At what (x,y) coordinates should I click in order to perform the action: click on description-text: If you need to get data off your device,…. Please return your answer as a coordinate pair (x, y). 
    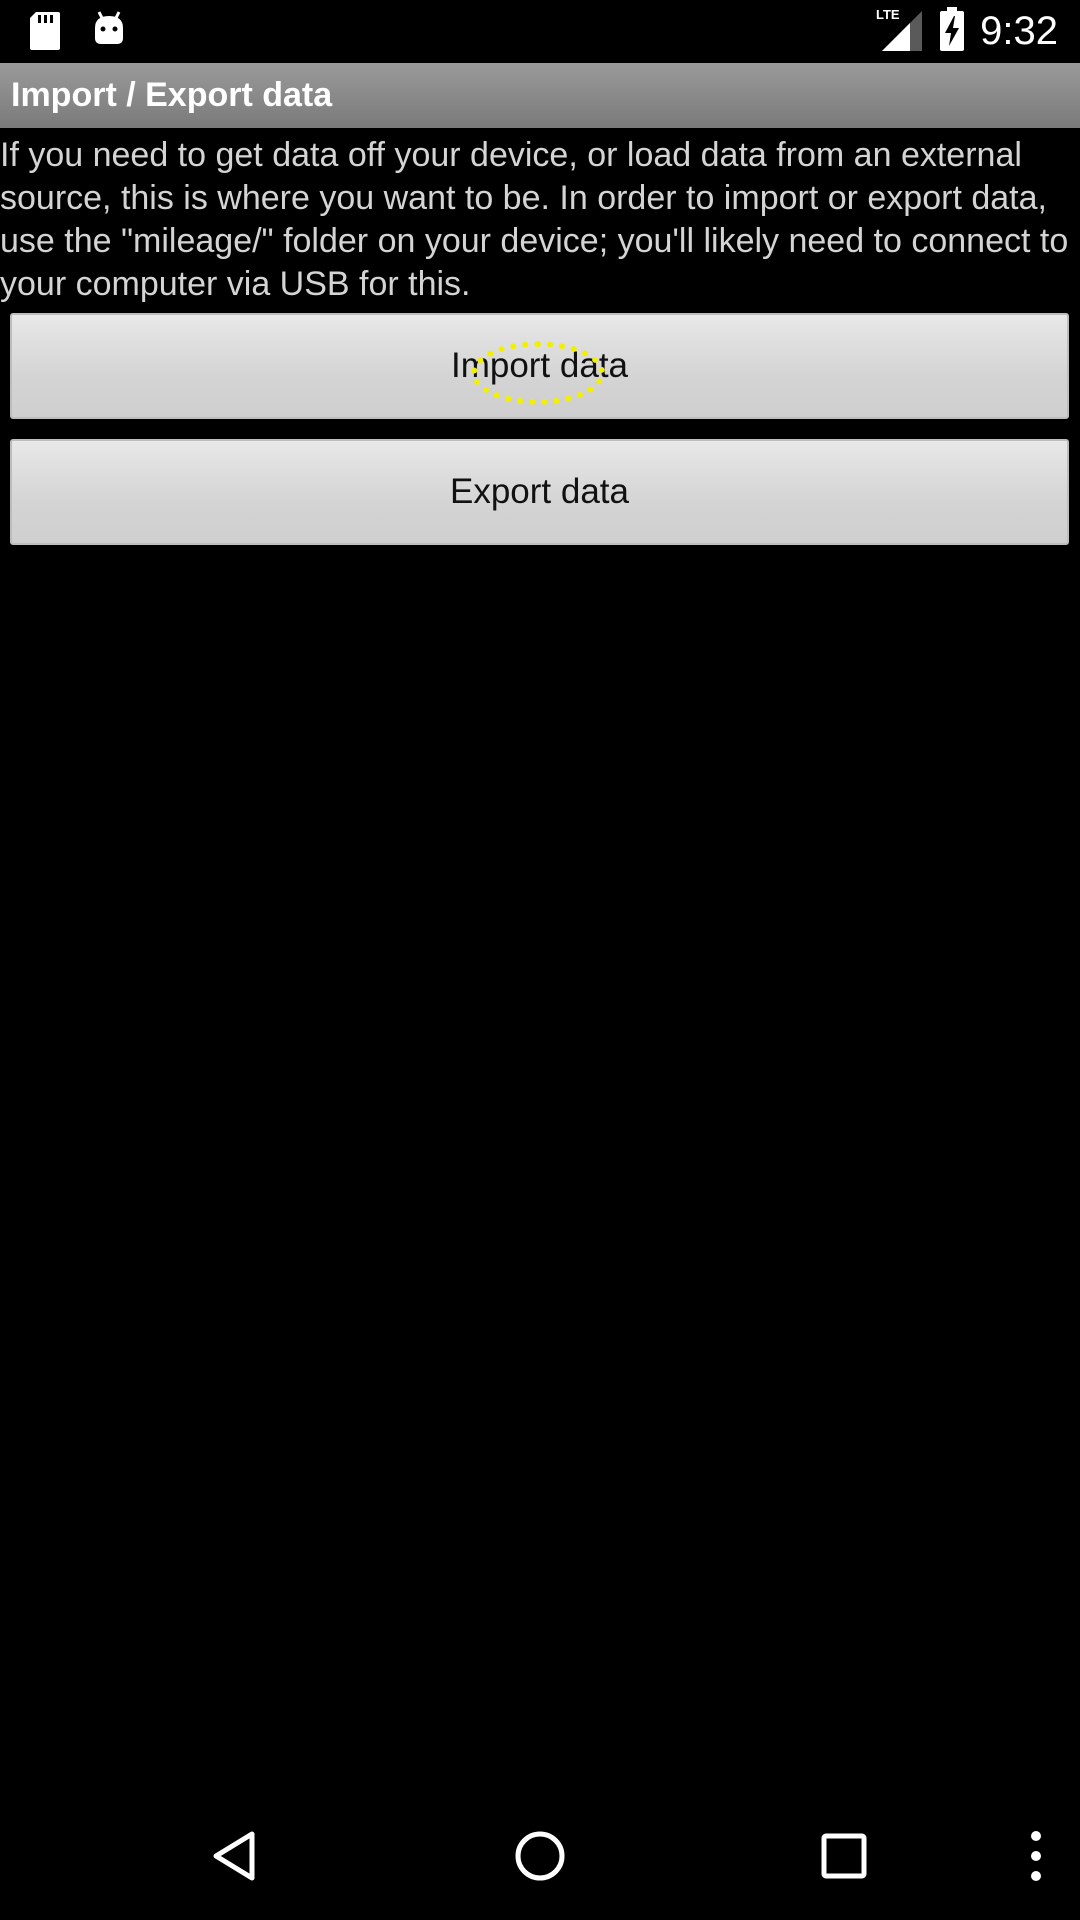
    Looking at the image, I should click on (534, 219).